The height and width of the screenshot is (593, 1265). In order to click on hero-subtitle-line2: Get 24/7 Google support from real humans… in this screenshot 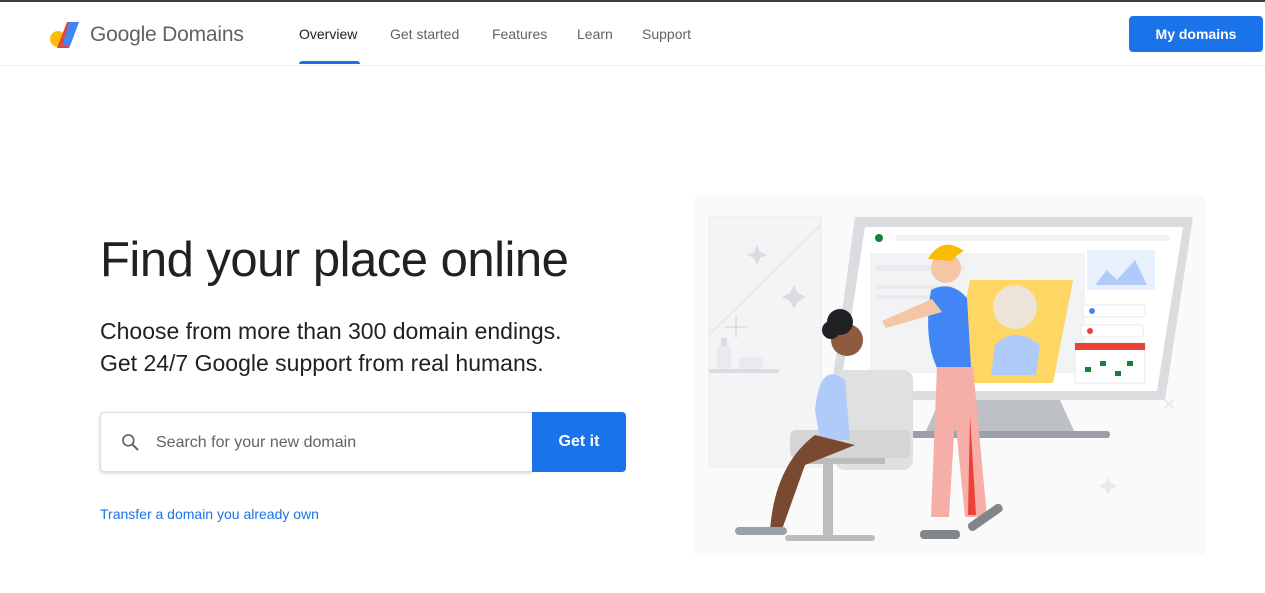, I will do `click(322, 363)`.